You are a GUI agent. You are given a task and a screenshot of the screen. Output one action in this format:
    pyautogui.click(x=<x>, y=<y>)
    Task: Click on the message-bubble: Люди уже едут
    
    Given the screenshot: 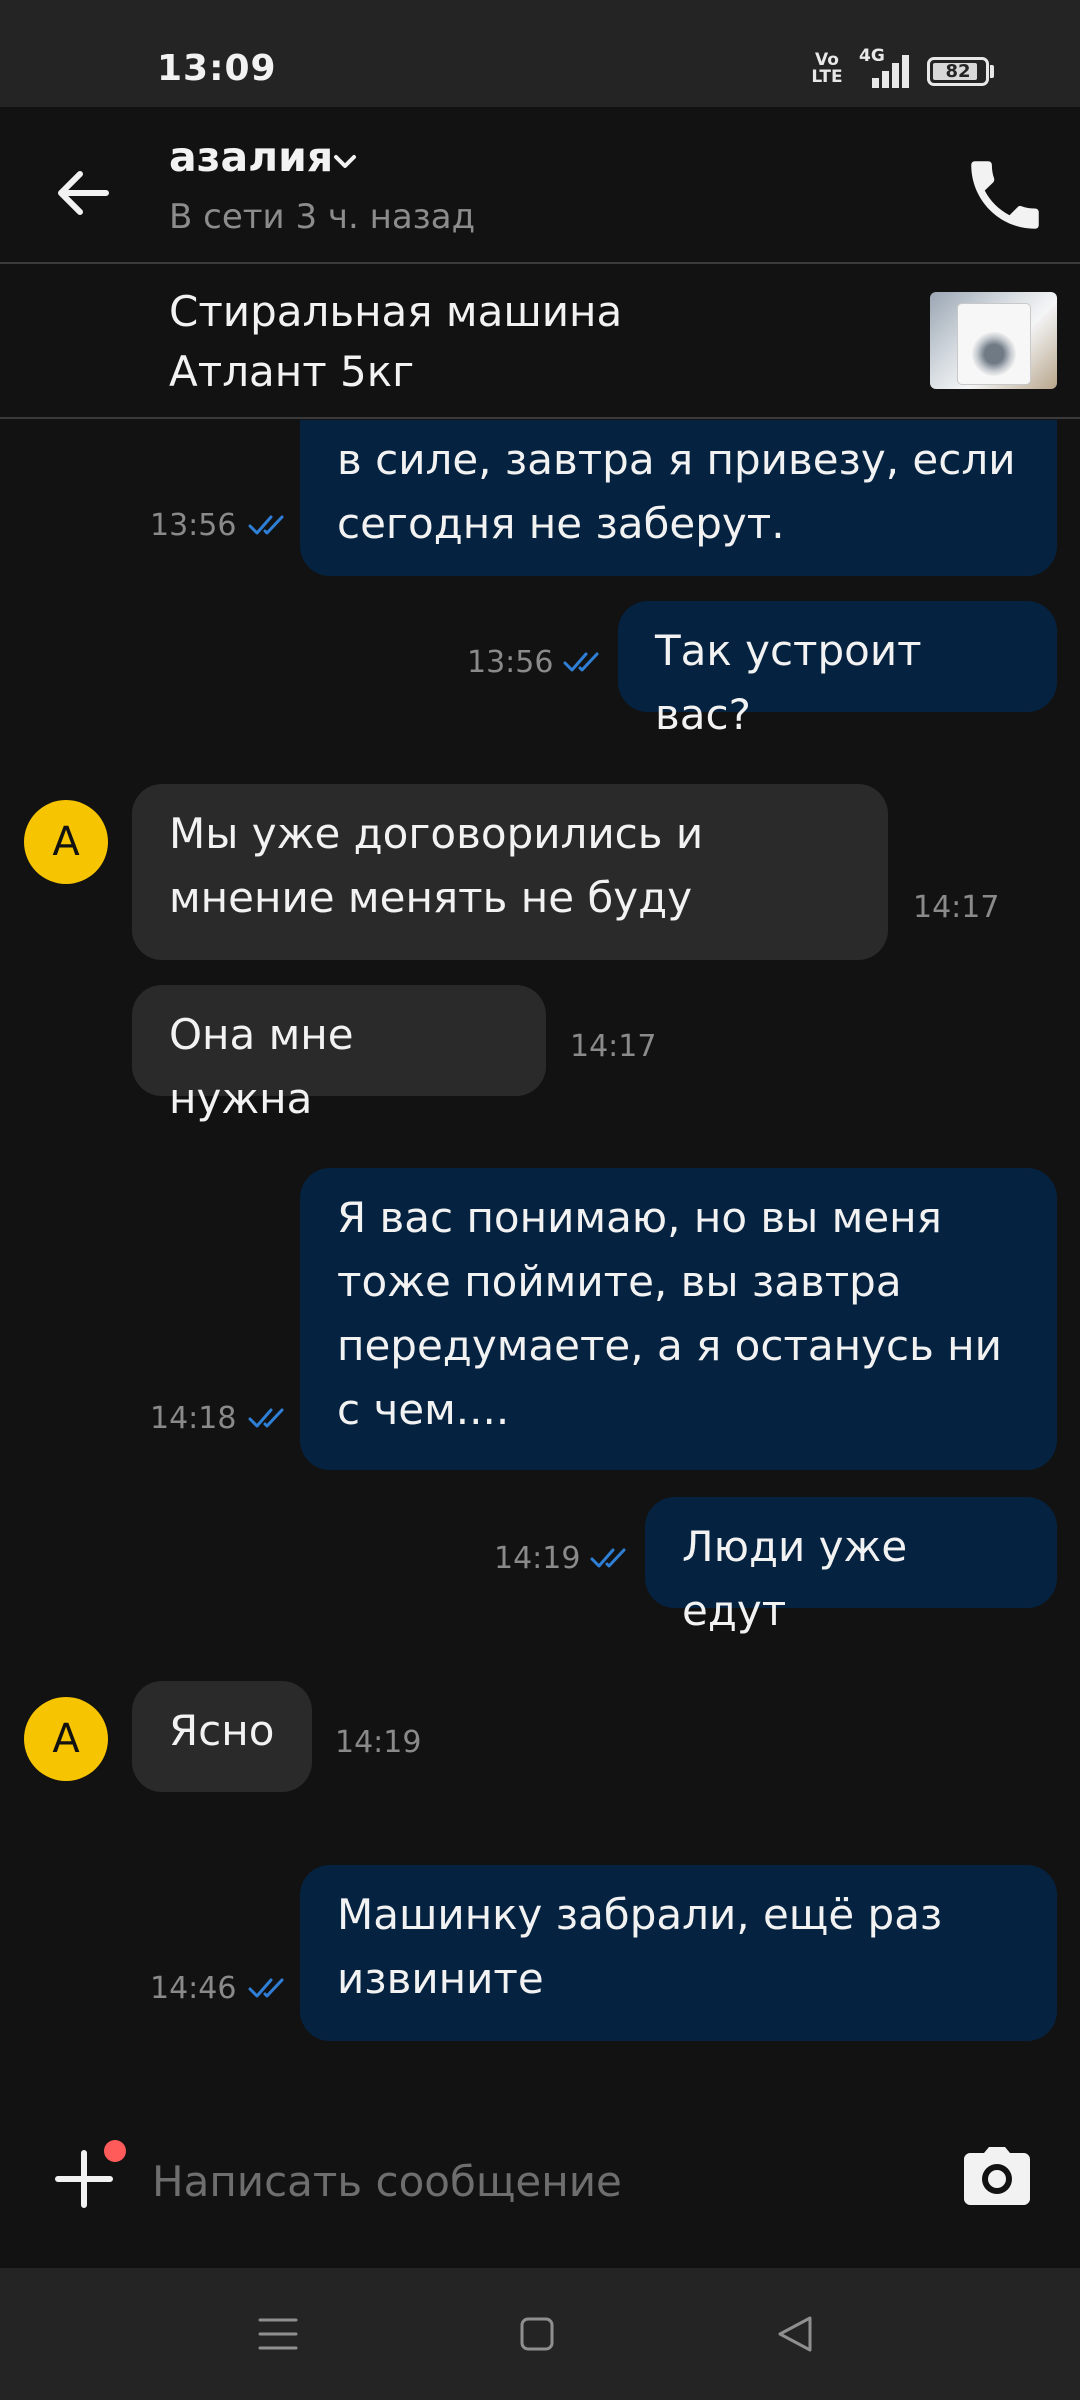 What is the action you would take?
    pyautogui.click(x=851, y=1566)
    